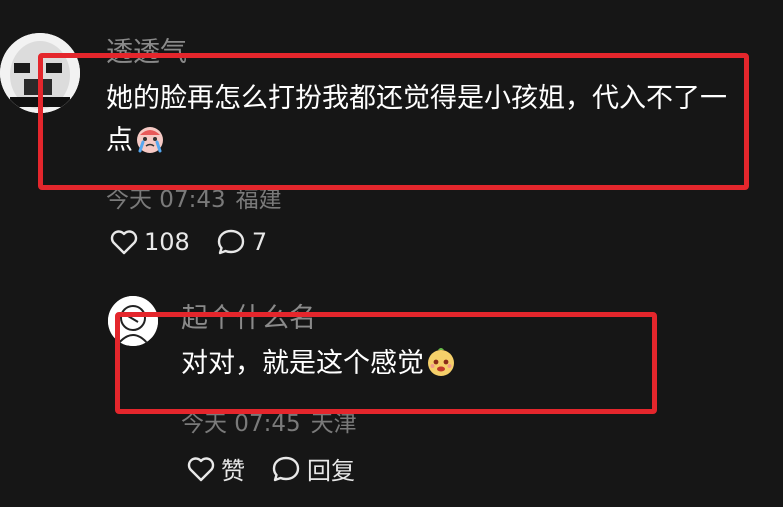  I want to click on like-button: 108, so click(150, 242).